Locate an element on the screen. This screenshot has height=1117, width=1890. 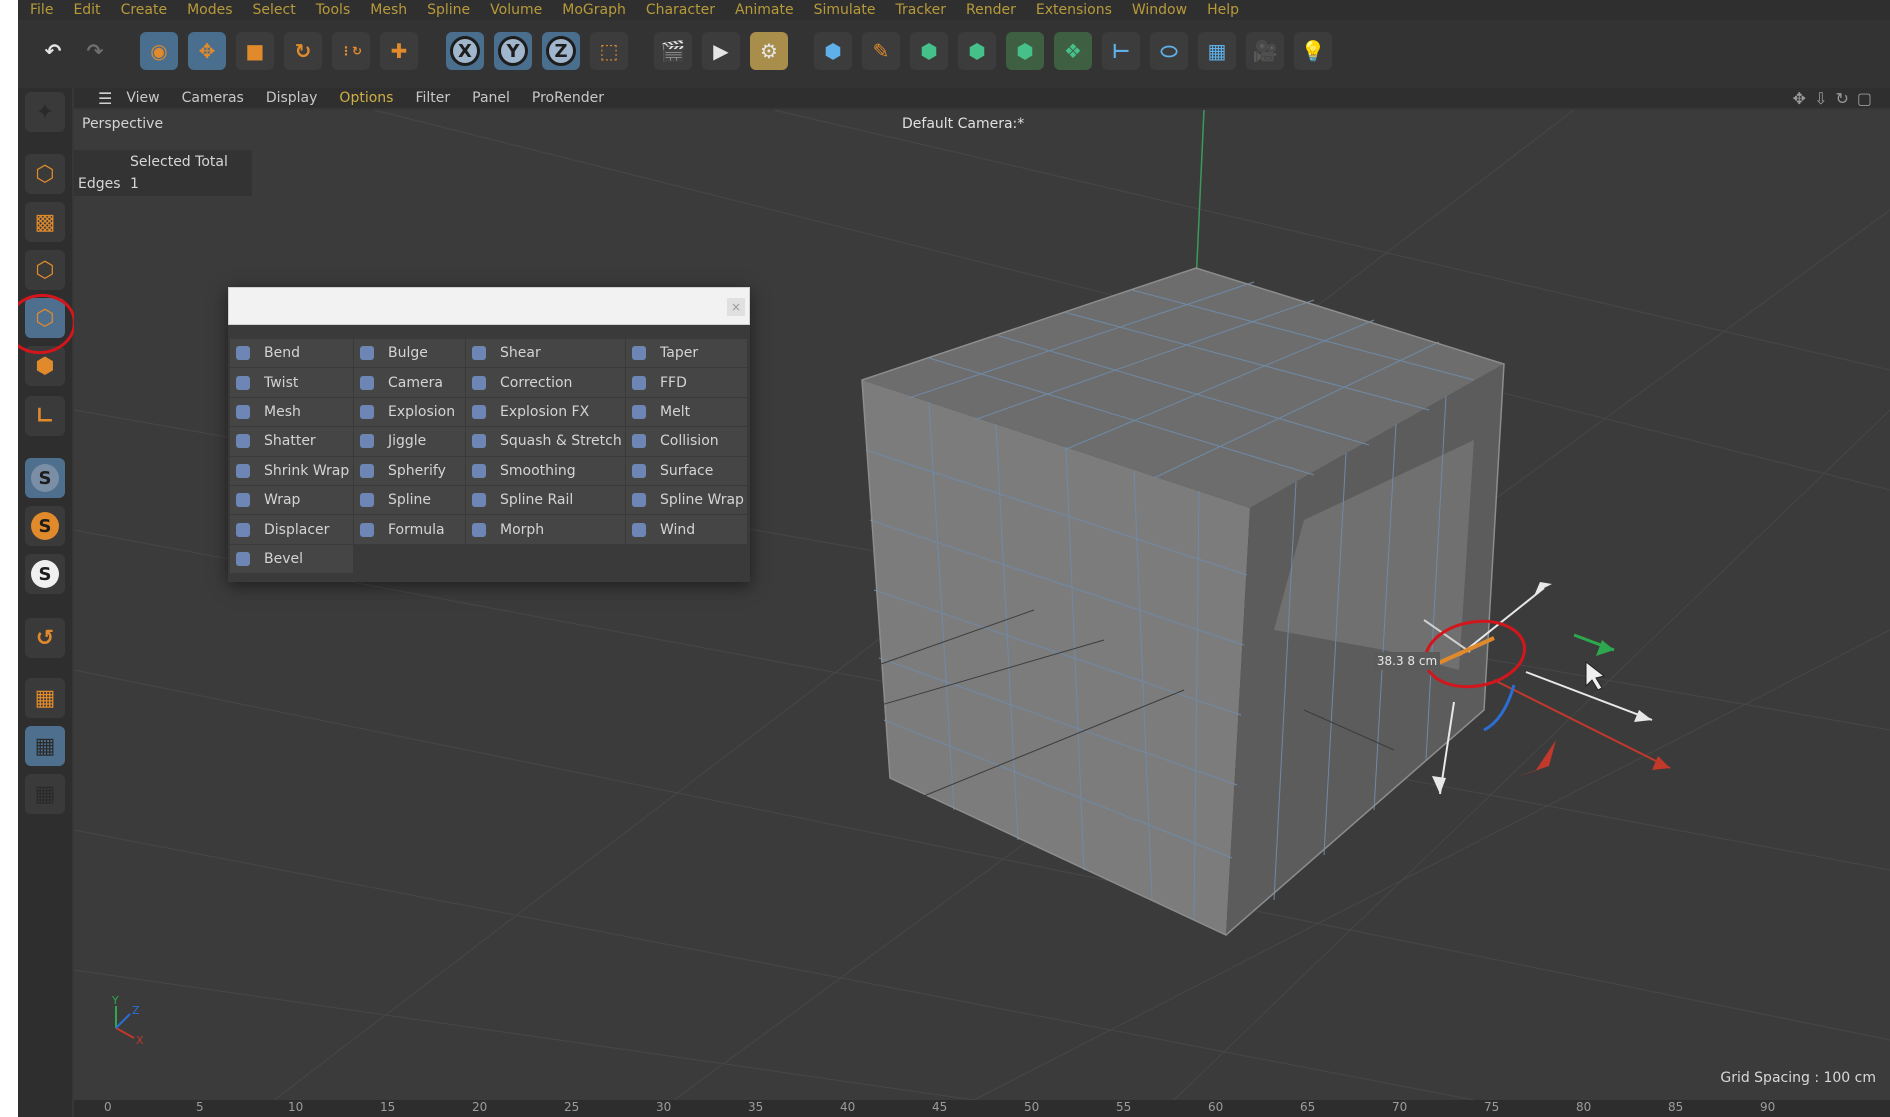
make-editable-button: ✦ is located at coordinates (45, 112).